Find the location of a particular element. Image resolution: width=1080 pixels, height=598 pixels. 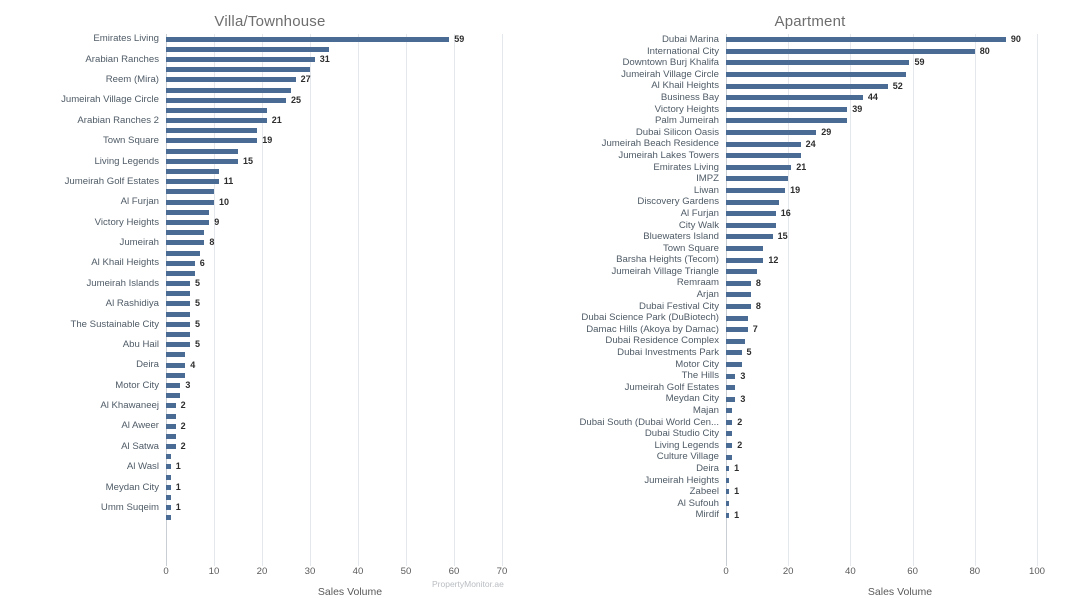

bar-row: 9 is located at coordinates (277, 212).